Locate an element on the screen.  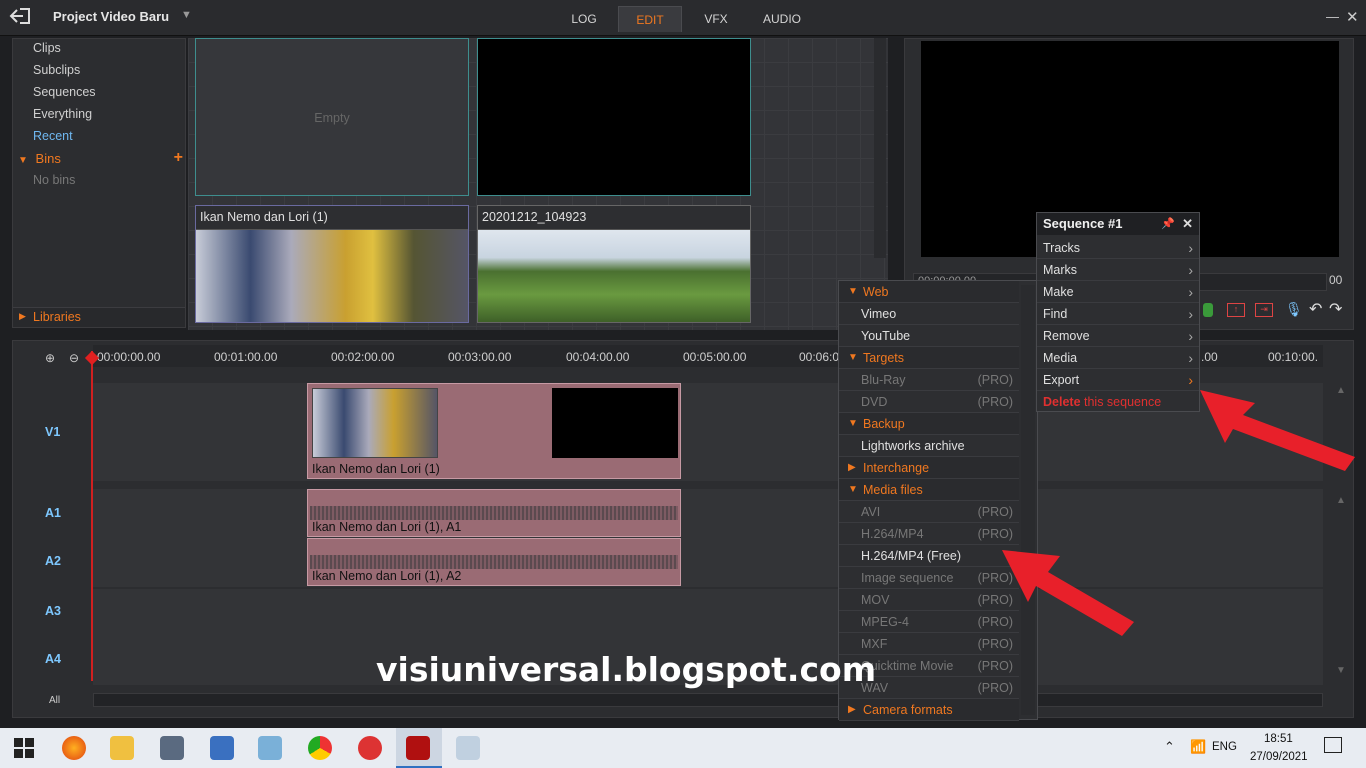
bin-item-clips: Clips is located at coordinates (47, 48).